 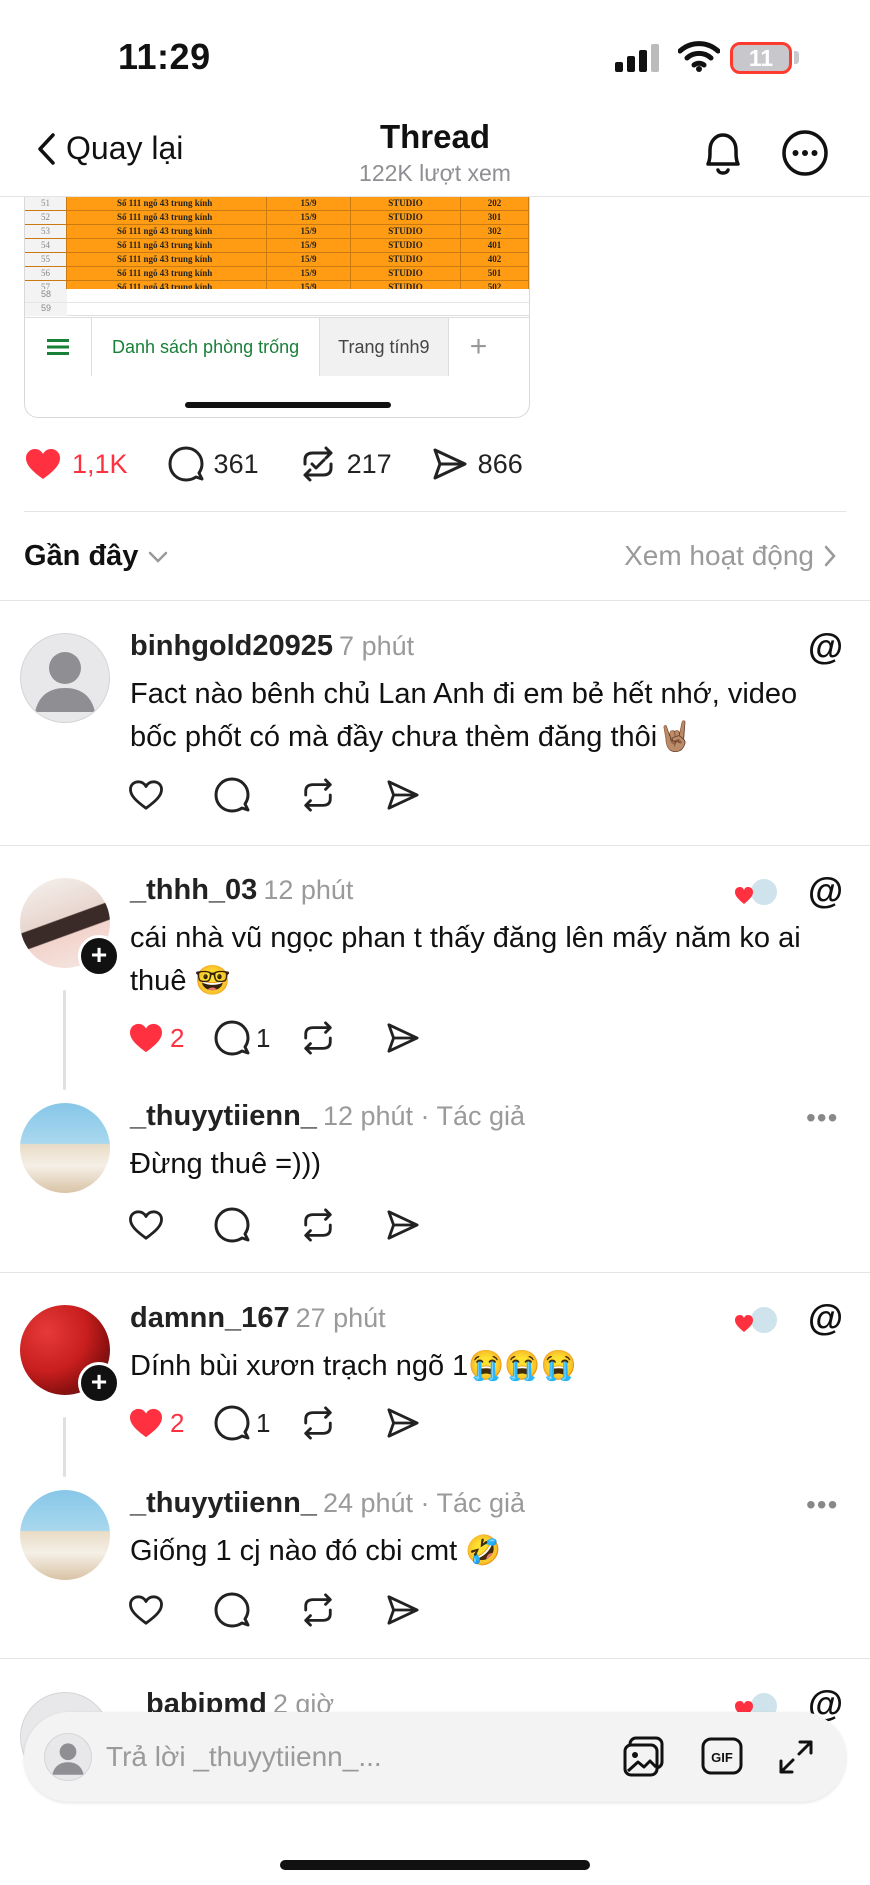 What do you see at coordinates (435, 511) in the screenshot?
I see `stats-divider` at bounding box center [435, 511].